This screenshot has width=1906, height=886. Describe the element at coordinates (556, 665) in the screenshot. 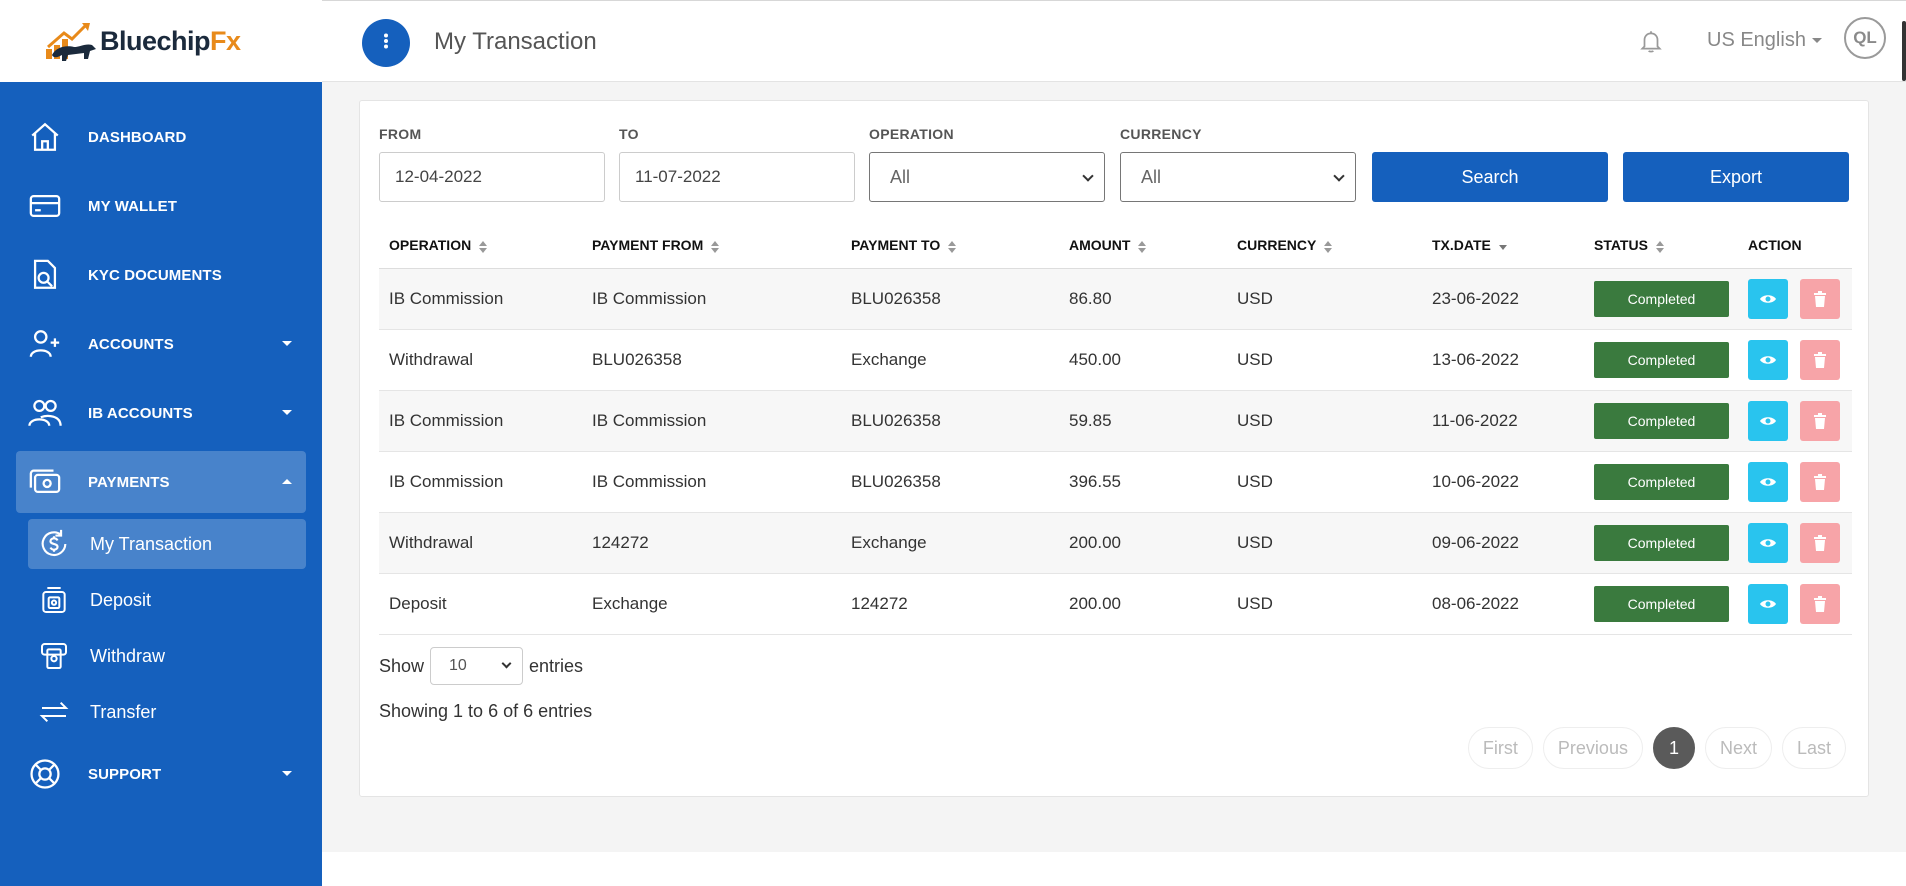

I see `entries-suffix: entries` at that location.